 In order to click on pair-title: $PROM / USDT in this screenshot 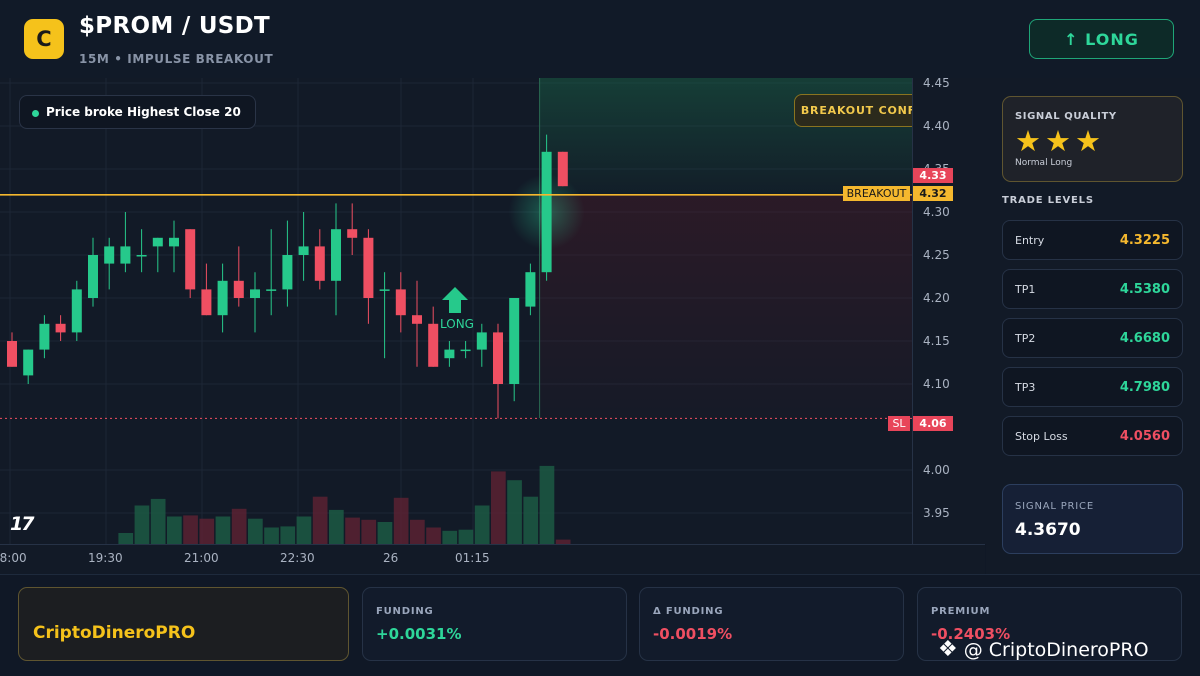, I will do `click(175, 26)`.